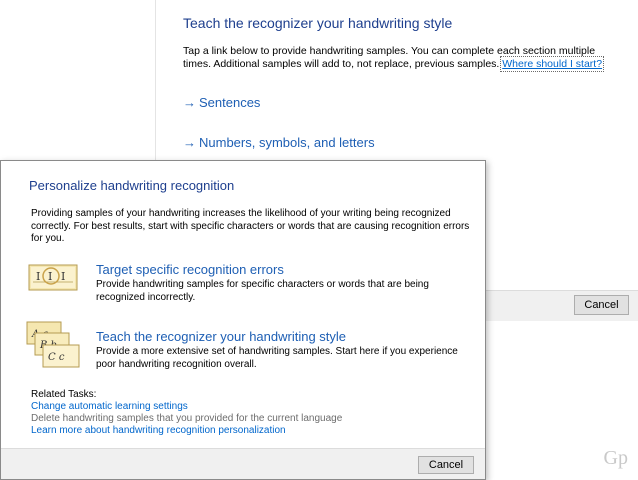  I want to click on numbers-symbols-letters-link: → Numbers, symbols, and letters, so click(279, 142).